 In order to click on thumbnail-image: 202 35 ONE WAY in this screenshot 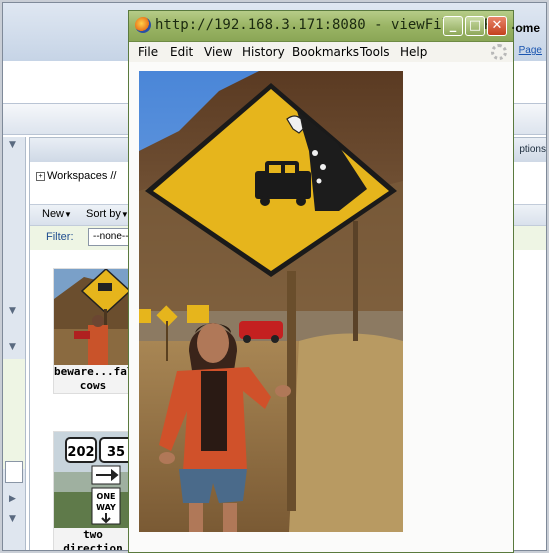, I will do `click(93, 480)`.